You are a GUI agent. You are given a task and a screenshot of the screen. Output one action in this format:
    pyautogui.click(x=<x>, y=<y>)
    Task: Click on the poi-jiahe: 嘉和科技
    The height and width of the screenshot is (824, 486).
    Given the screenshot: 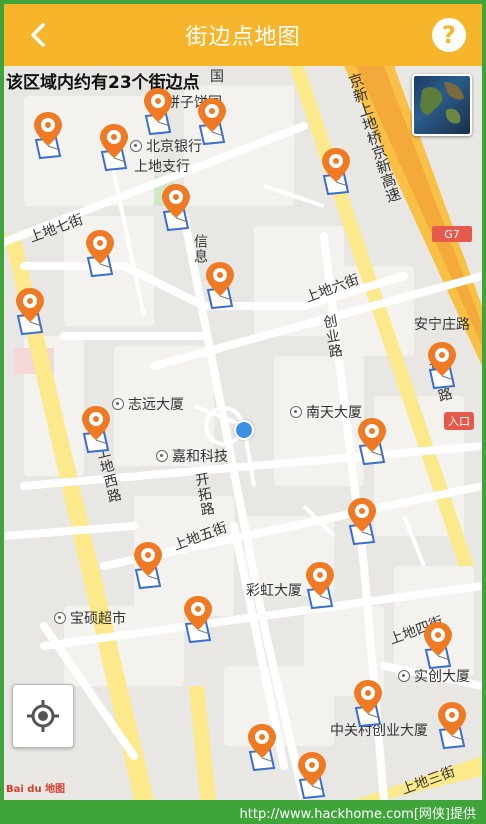 What is the action you would take?
    pyautogui.click(x=192, y=456)
    